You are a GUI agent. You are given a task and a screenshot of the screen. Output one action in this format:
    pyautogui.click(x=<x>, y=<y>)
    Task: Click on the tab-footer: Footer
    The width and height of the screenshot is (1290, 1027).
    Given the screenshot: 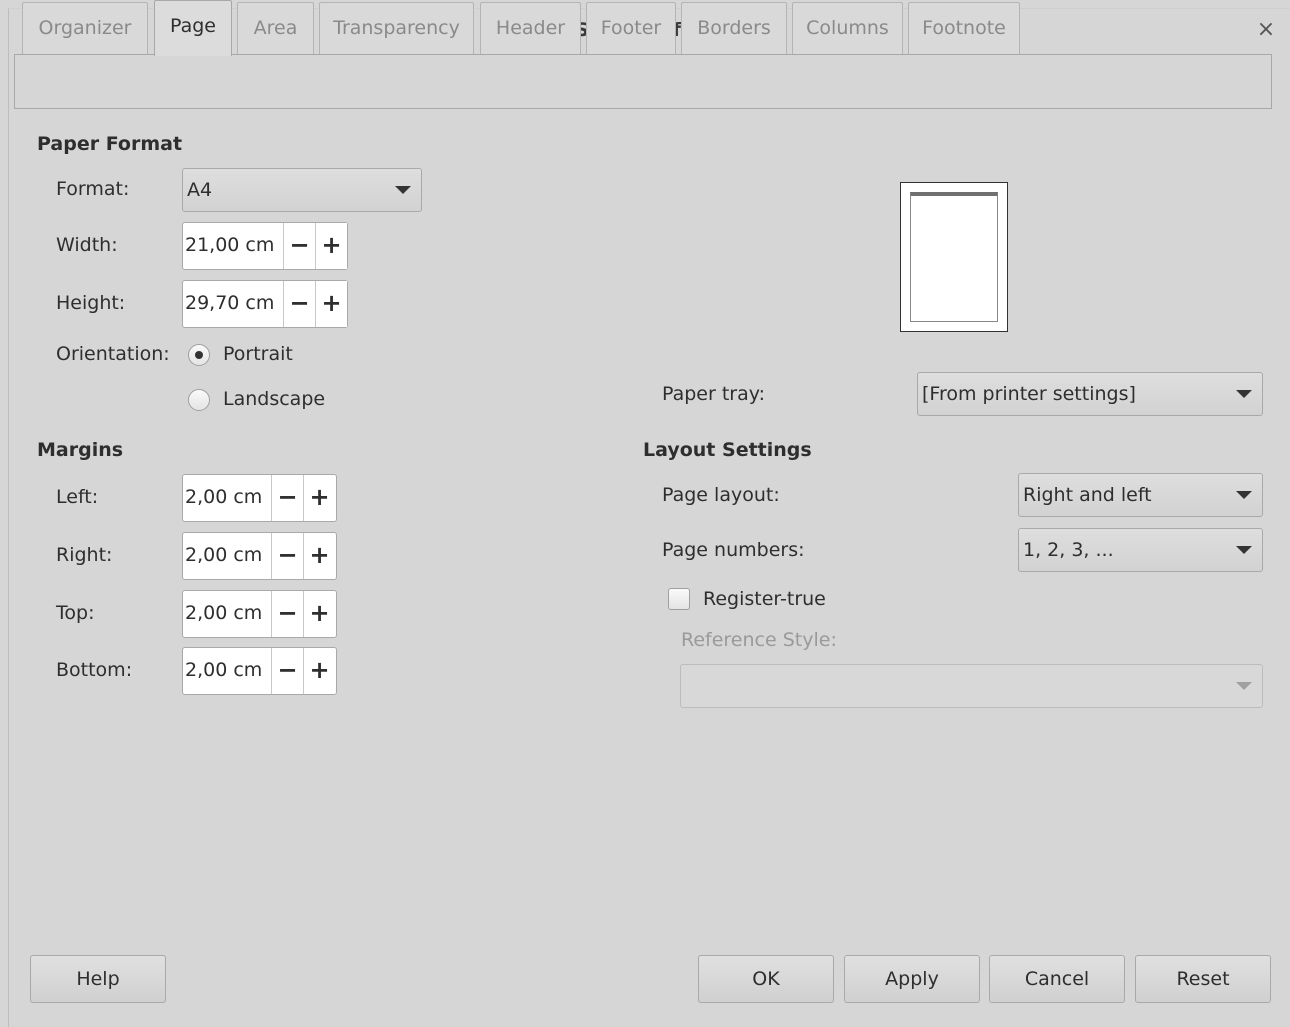 What is the action you would take?
    pyautogui.click(x=631, y=28)
    